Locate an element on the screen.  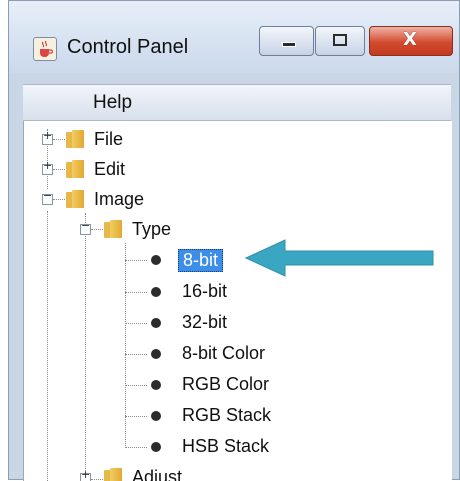
selected-item: 8-bit is located at coordinates (201, 260).